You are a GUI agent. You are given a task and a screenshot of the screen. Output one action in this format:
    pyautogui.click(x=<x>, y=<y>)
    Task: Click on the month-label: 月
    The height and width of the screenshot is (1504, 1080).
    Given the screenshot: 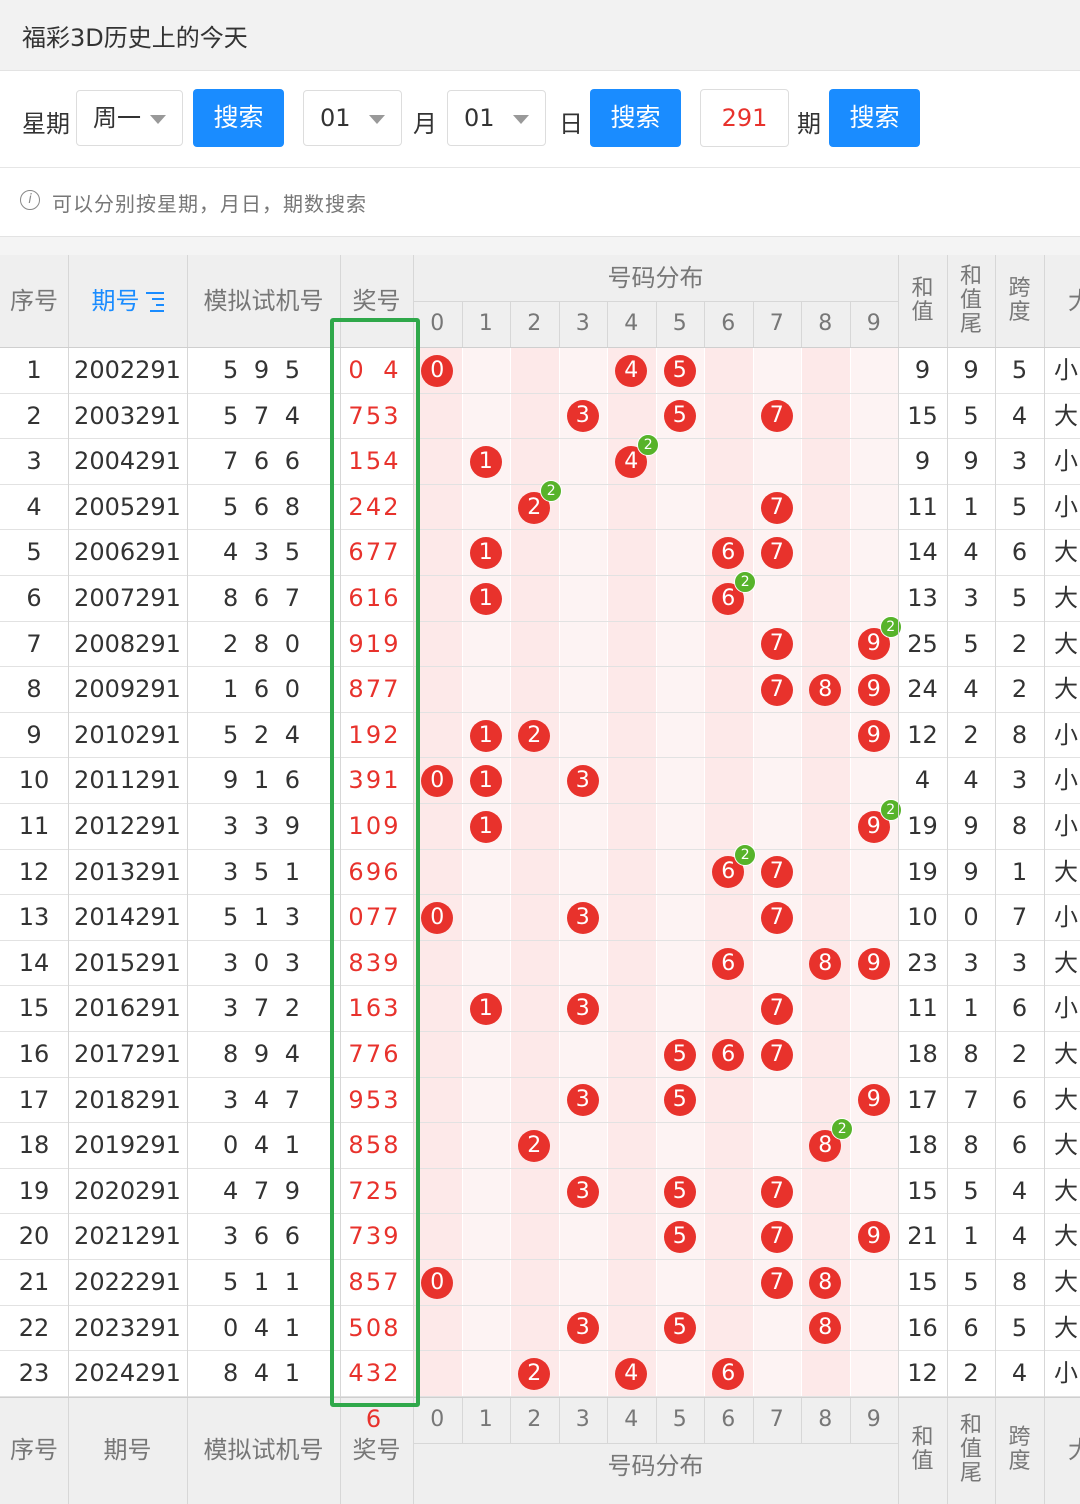 What is the action you would take?
    pyautogui.click(x=425, y=124)
    